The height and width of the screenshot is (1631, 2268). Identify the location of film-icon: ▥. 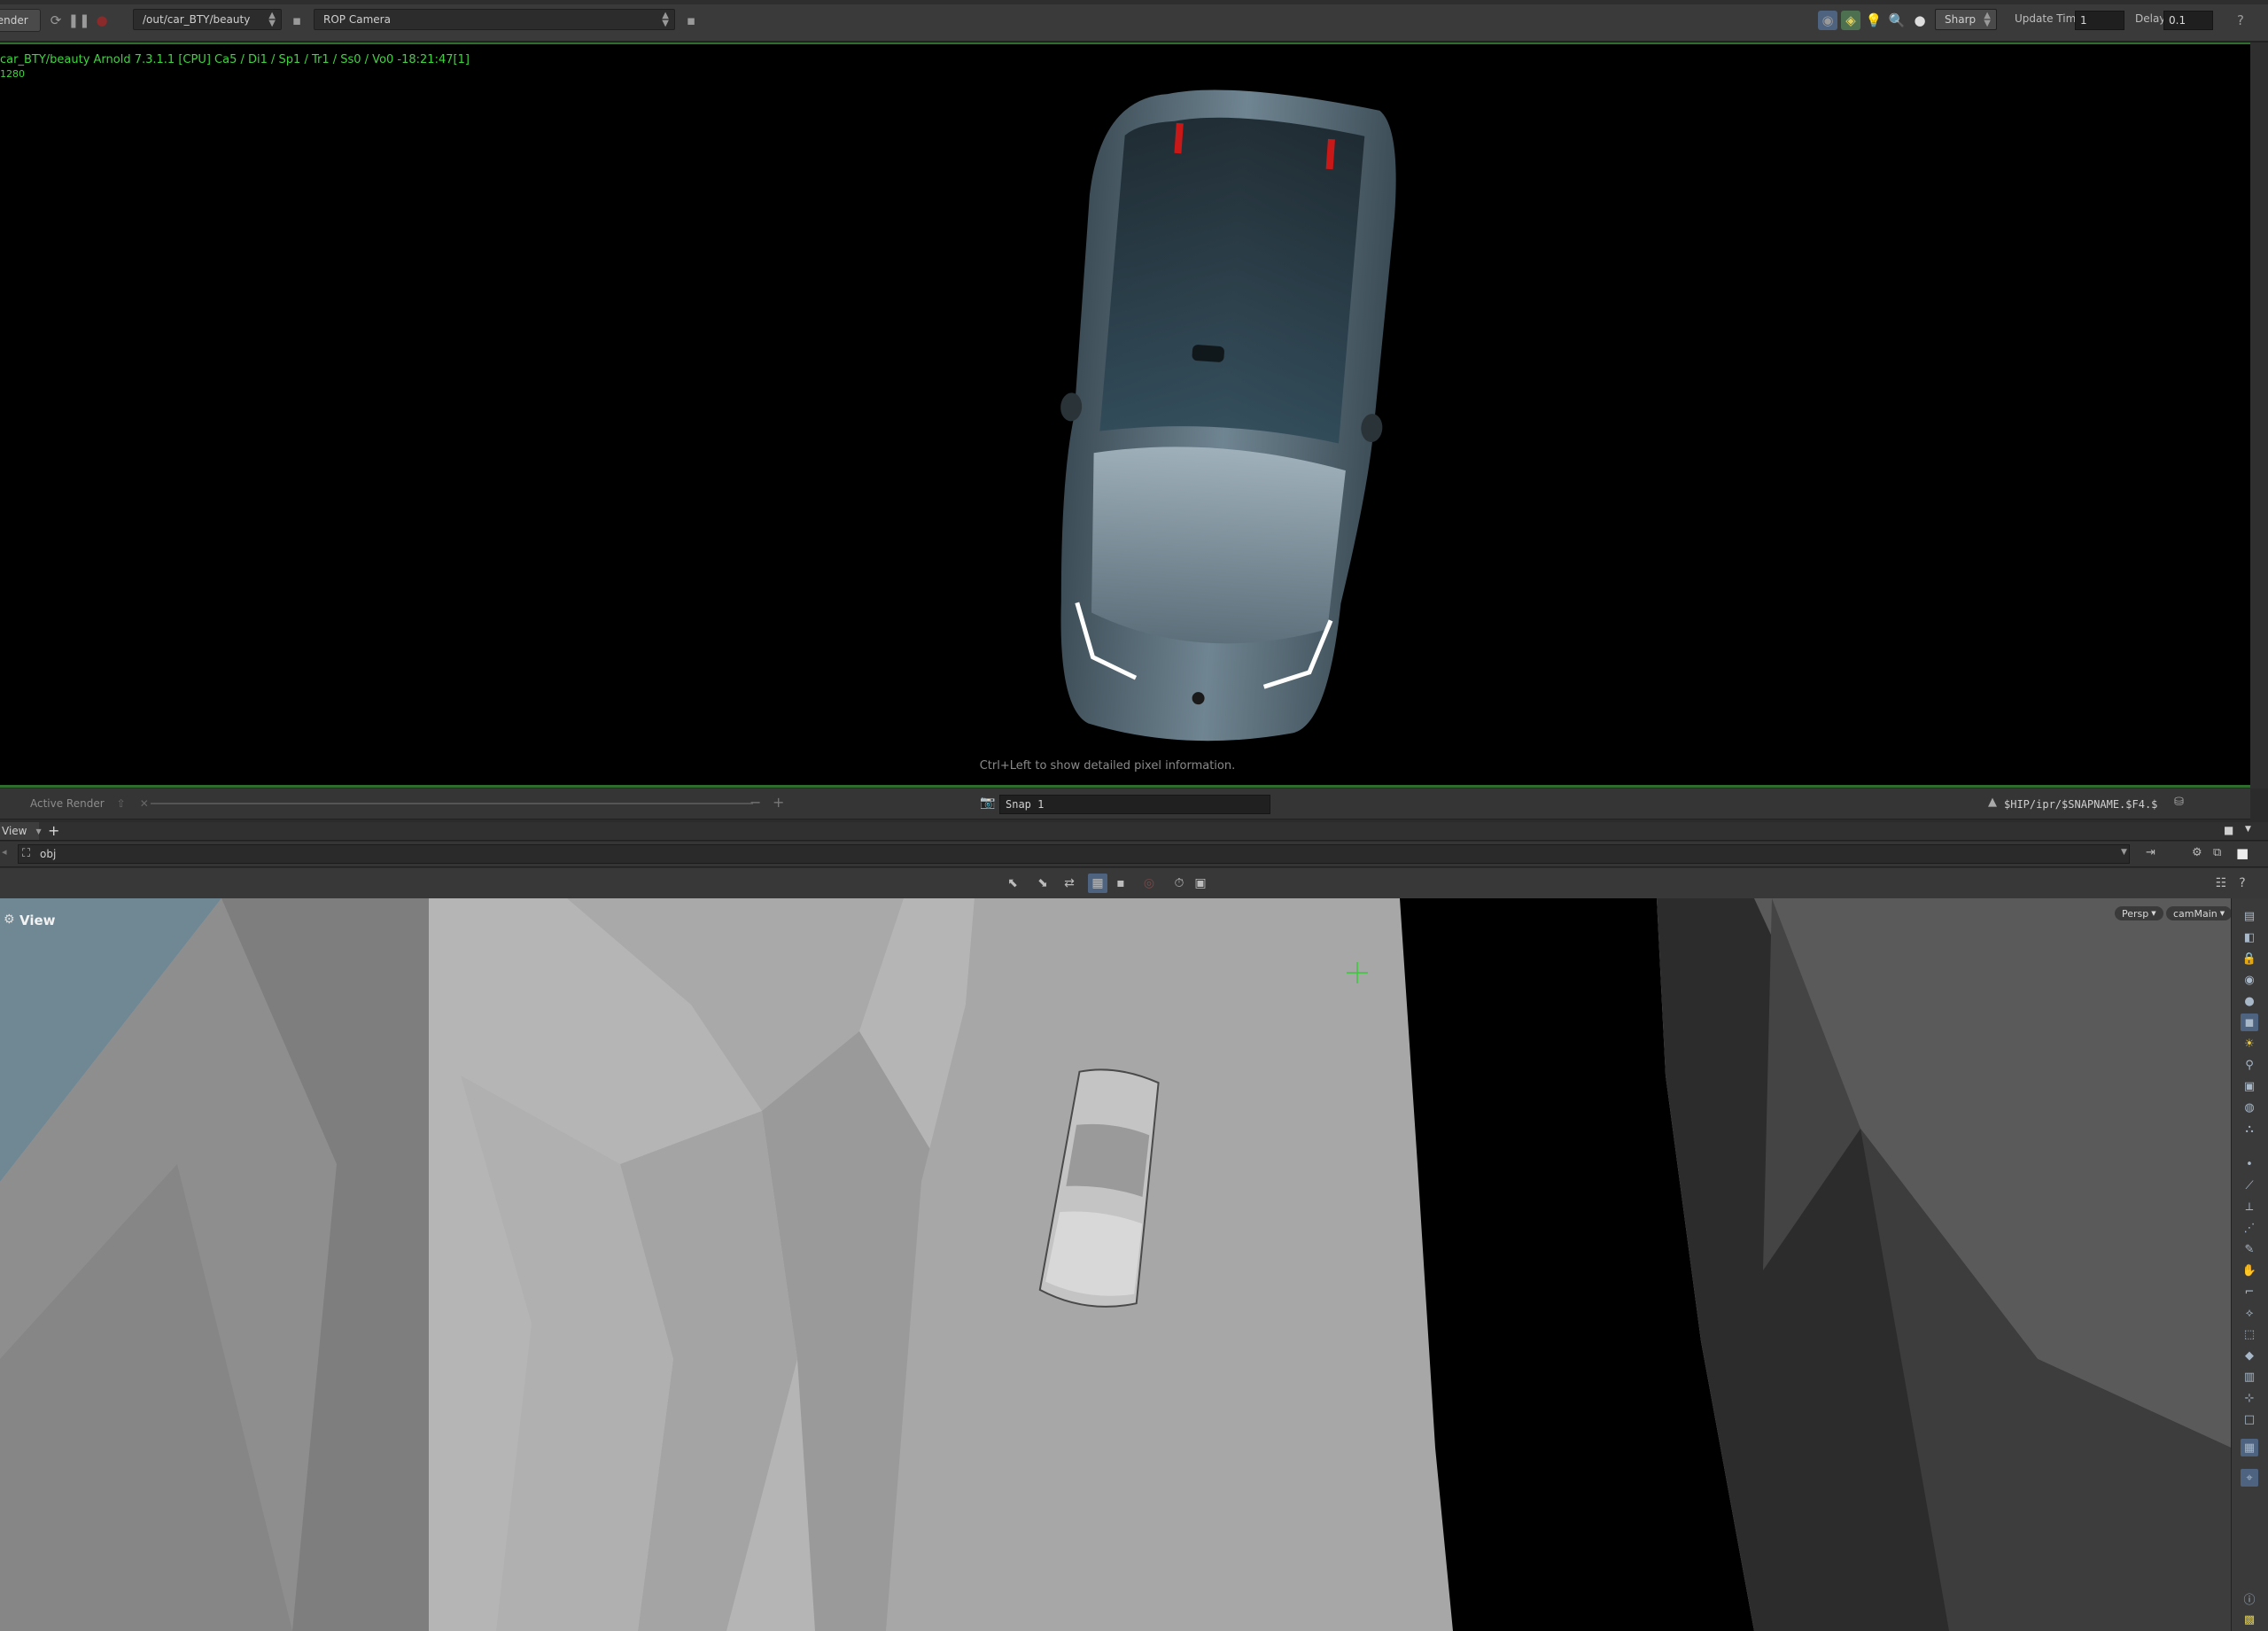
(2249, 1377).